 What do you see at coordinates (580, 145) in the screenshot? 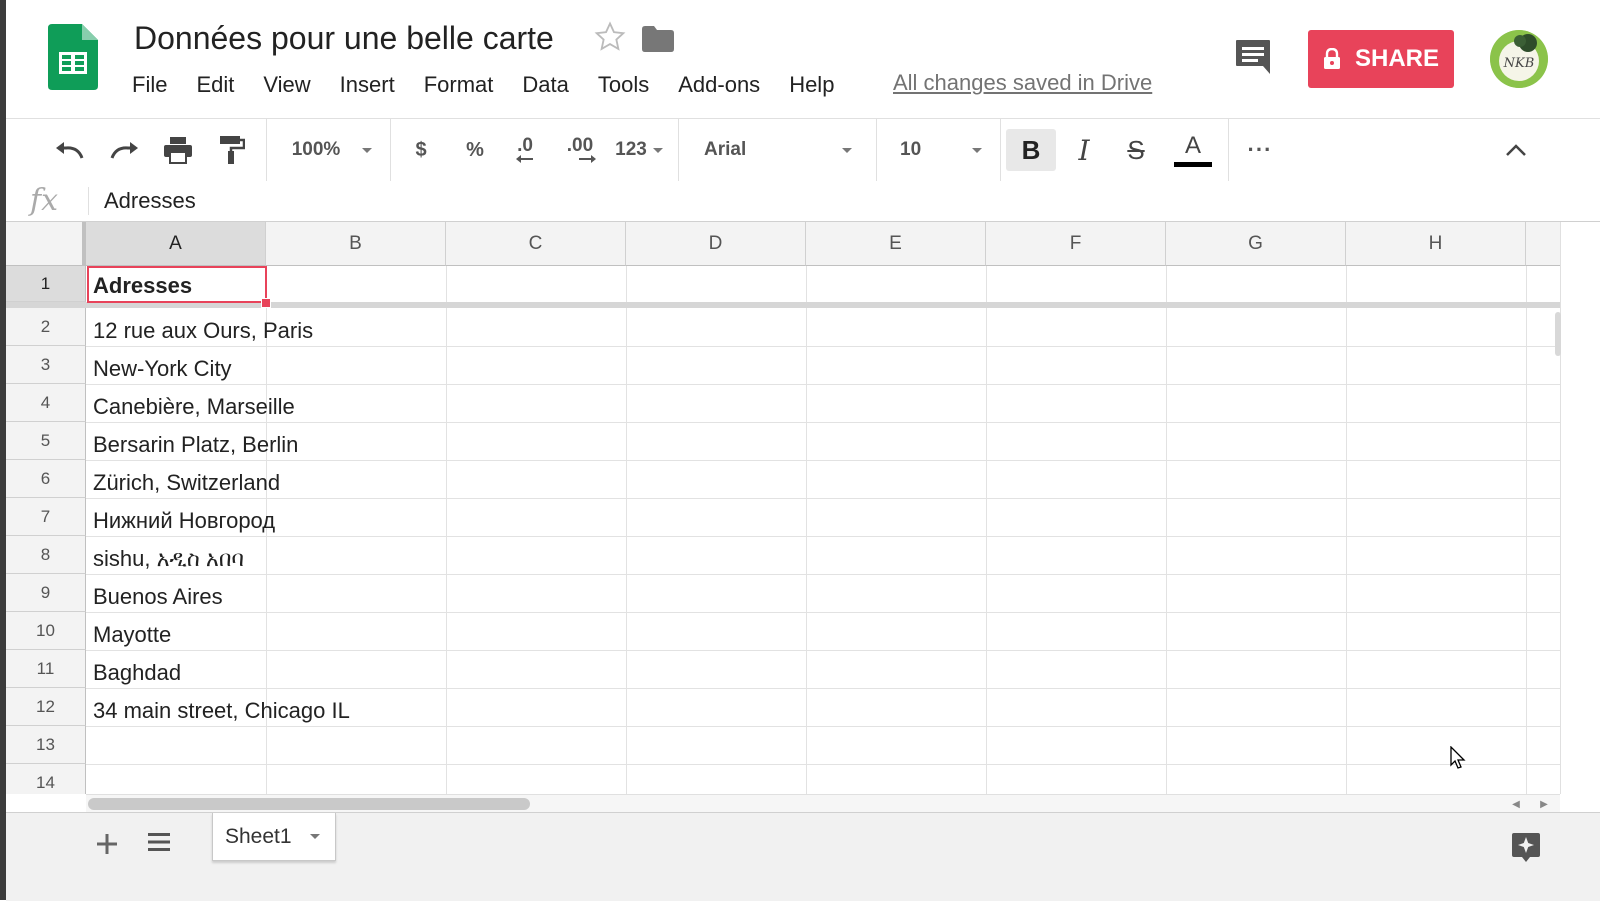
I see `increase-decimal-label: .00` at bounding box center [580, 145].